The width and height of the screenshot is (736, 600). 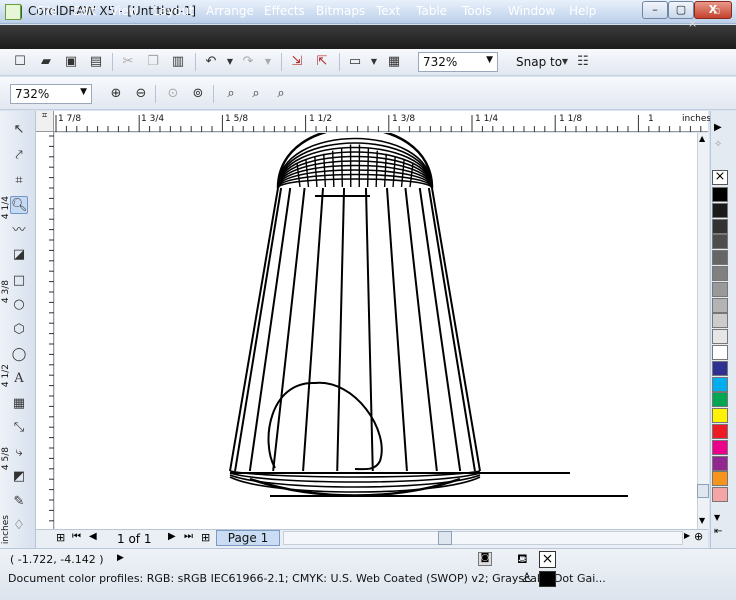 What do you see at coordinates (702, 520) in the screenshot?
I see `scroll-down-icon: ▼` at bounding box center [702, 520].